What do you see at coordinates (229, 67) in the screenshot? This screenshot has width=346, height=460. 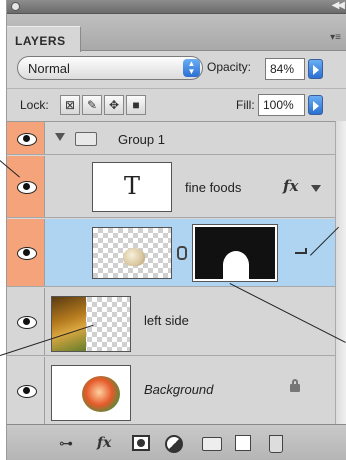 I see `opacity-label: Opacity:` at bounding box center [229, 67].